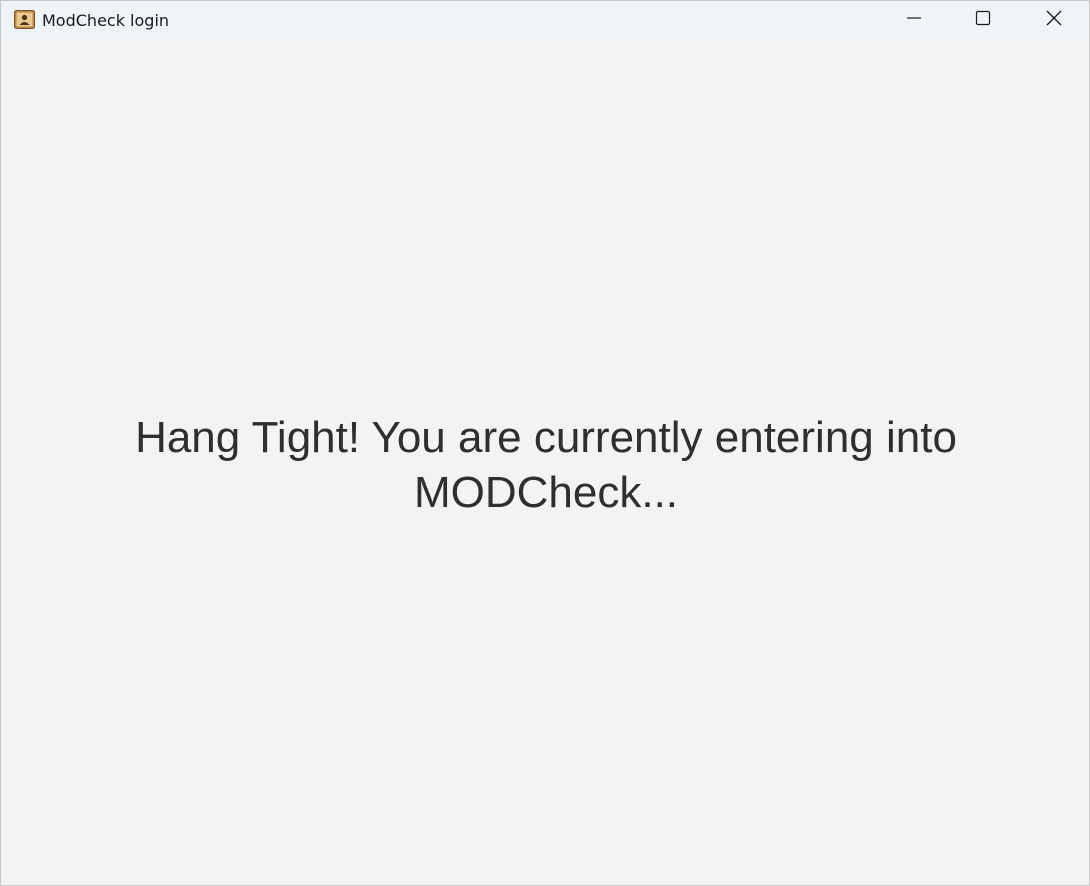  I want to click on minimize-icon, so click(914, 20).